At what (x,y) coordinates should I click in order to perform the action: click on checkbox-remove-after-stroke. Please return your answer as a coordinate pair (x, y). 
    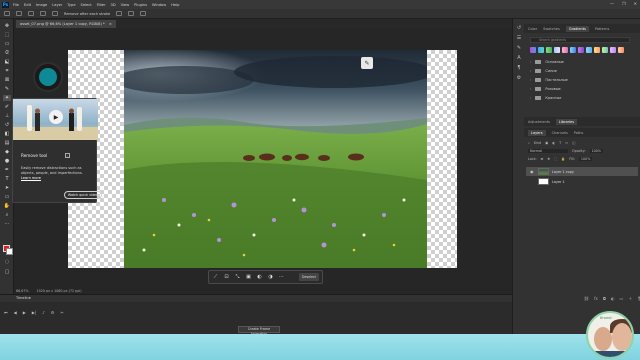
    Looking at the image, I should click on (55, 13).